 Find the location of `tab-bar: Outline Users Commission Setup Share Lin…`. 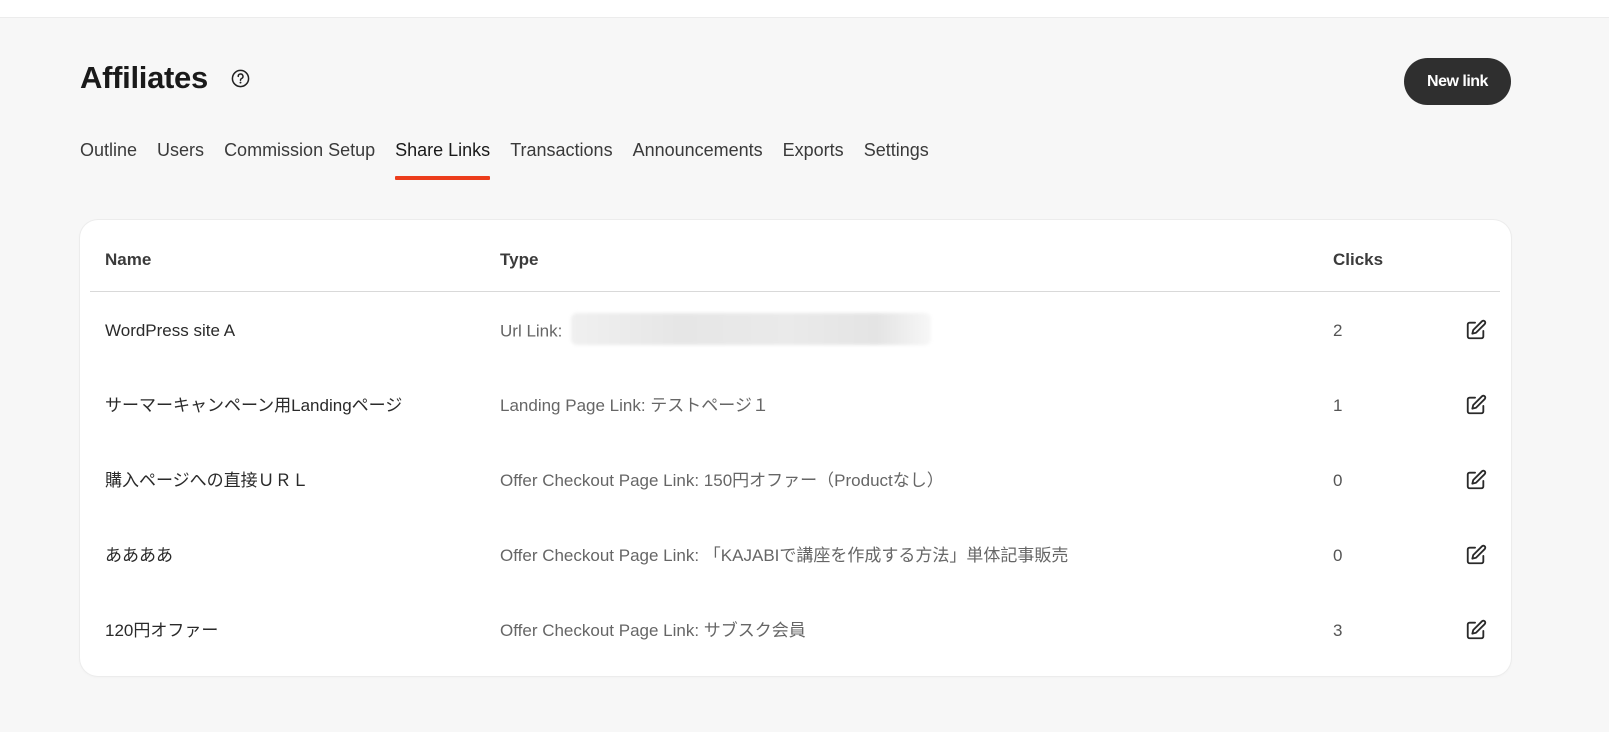

tab-bar: Outline Users Commission Setup Share Lin… is located at coordinates (504, 160).